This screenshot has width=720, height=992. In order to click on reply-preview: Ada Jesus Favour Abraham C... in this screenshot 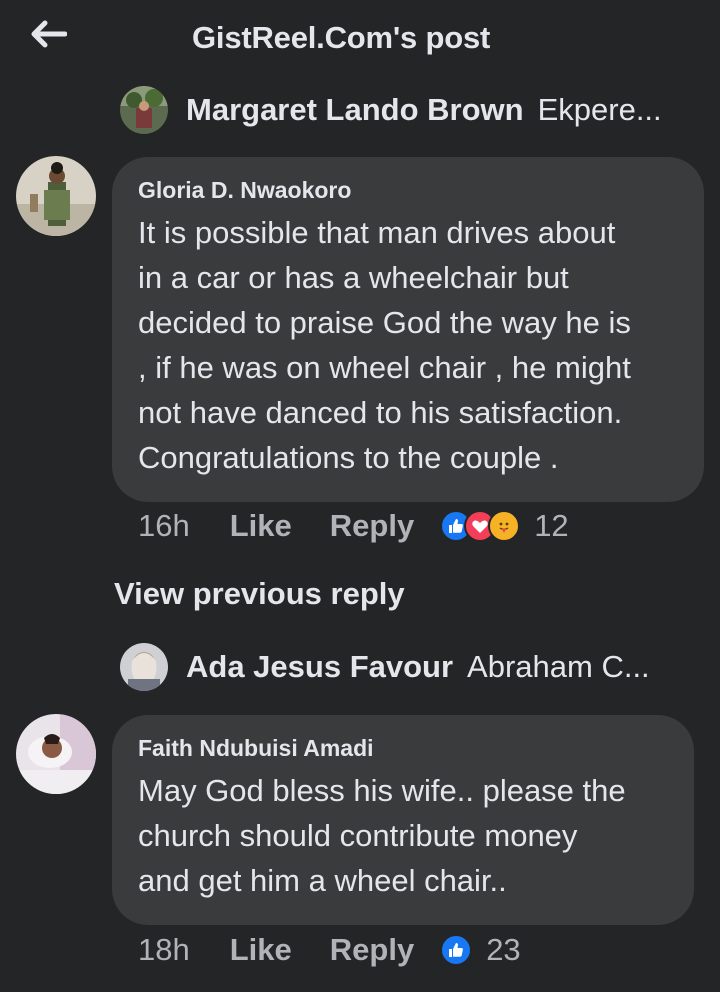, I will do `click(385, 667)`.